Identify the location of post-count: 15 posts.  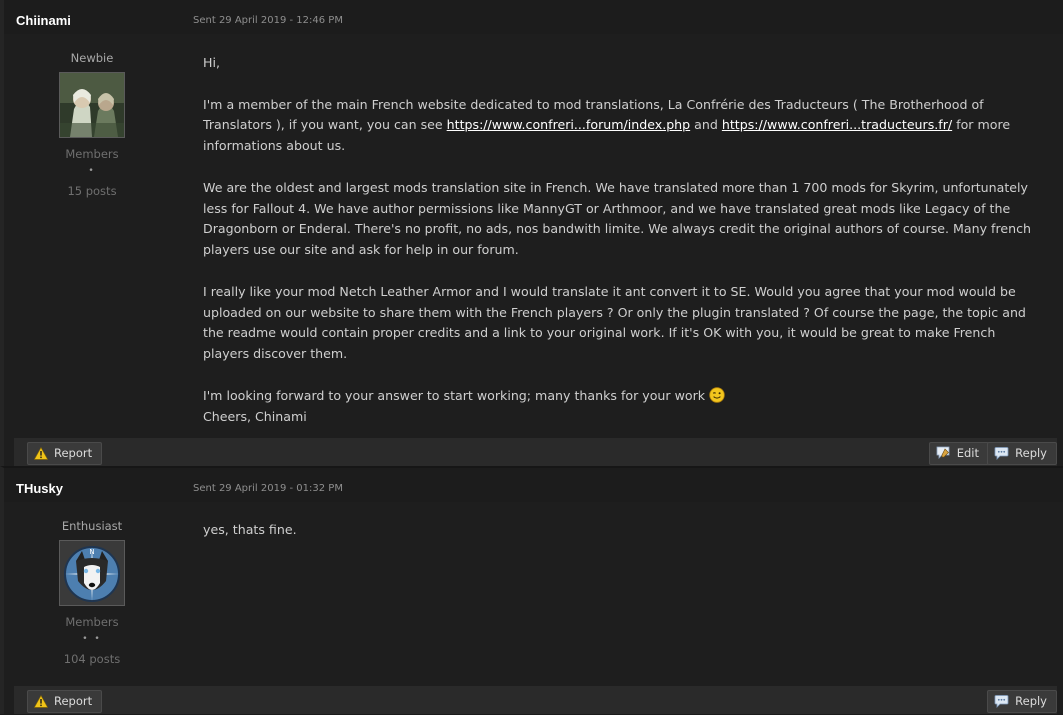
(92, 191).